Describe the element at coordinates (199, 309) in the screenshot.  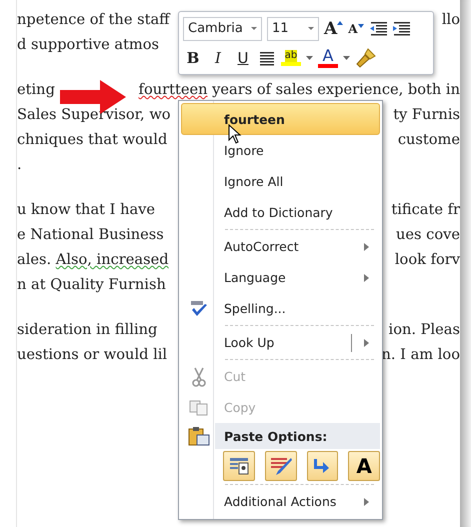
I see `spelling-check-icon` at that location.